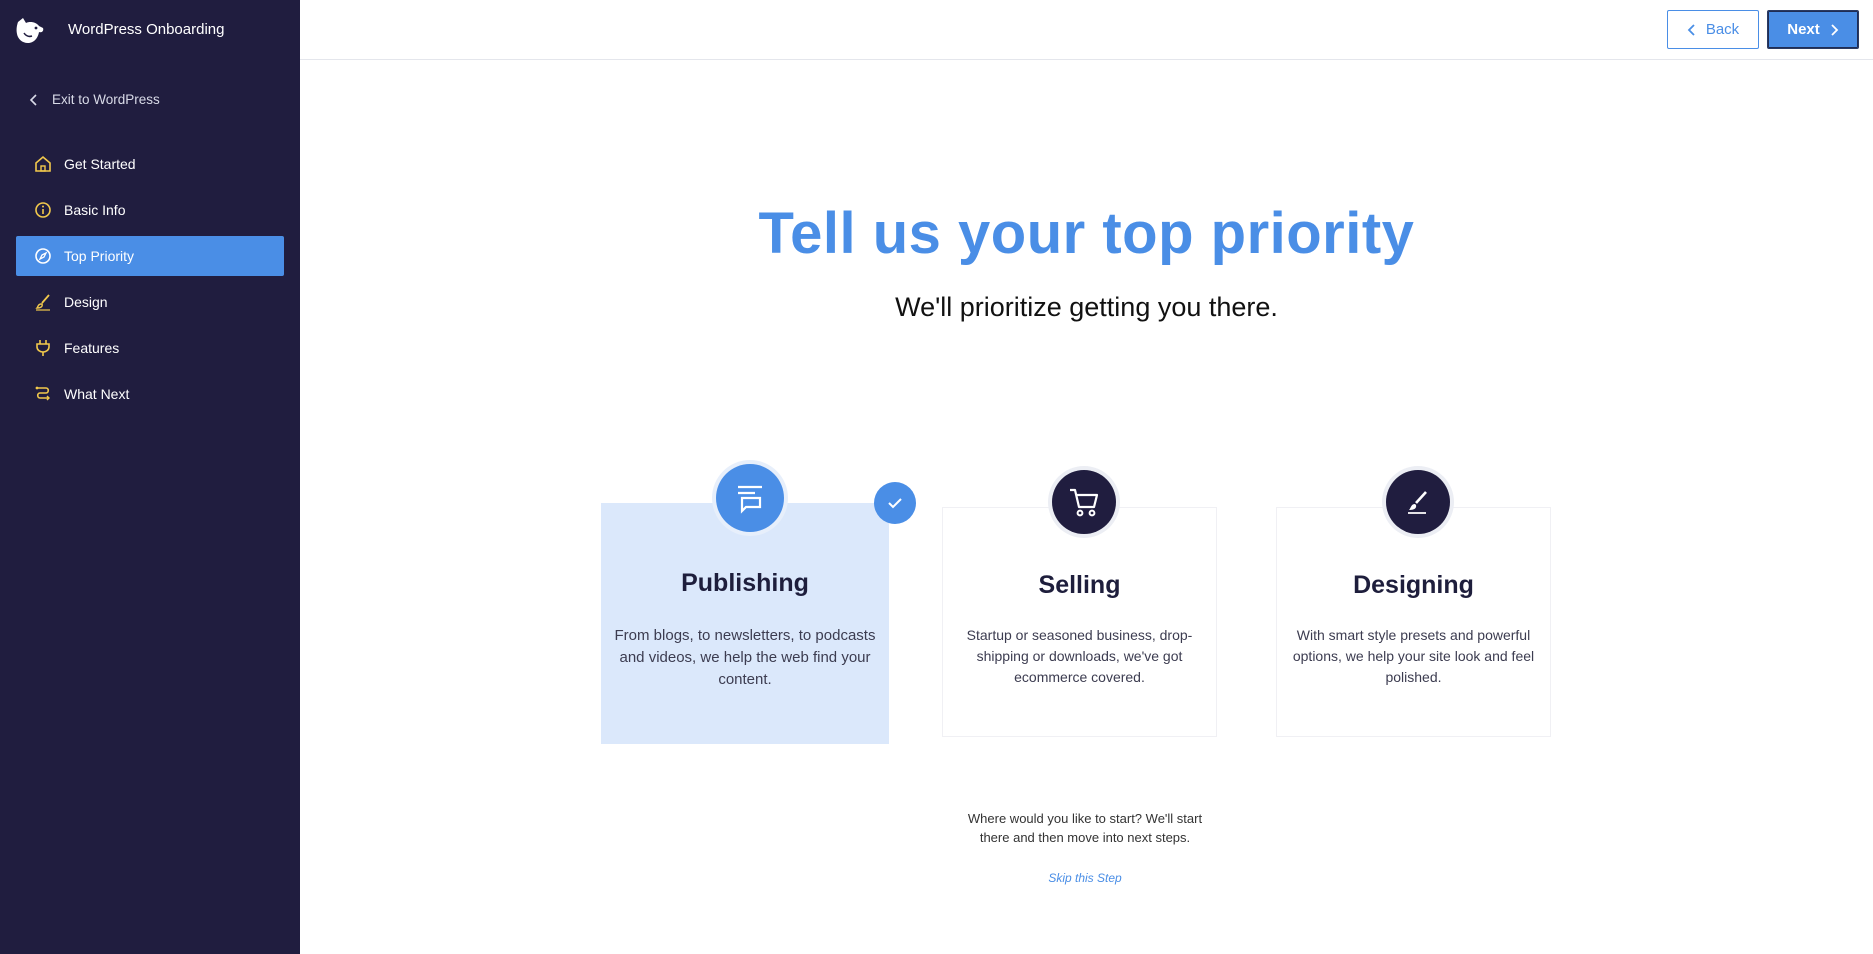 This screenshot has height=954, width=1873. I want to click on sidebar-item-label: Basic Info, so click(95, 210).